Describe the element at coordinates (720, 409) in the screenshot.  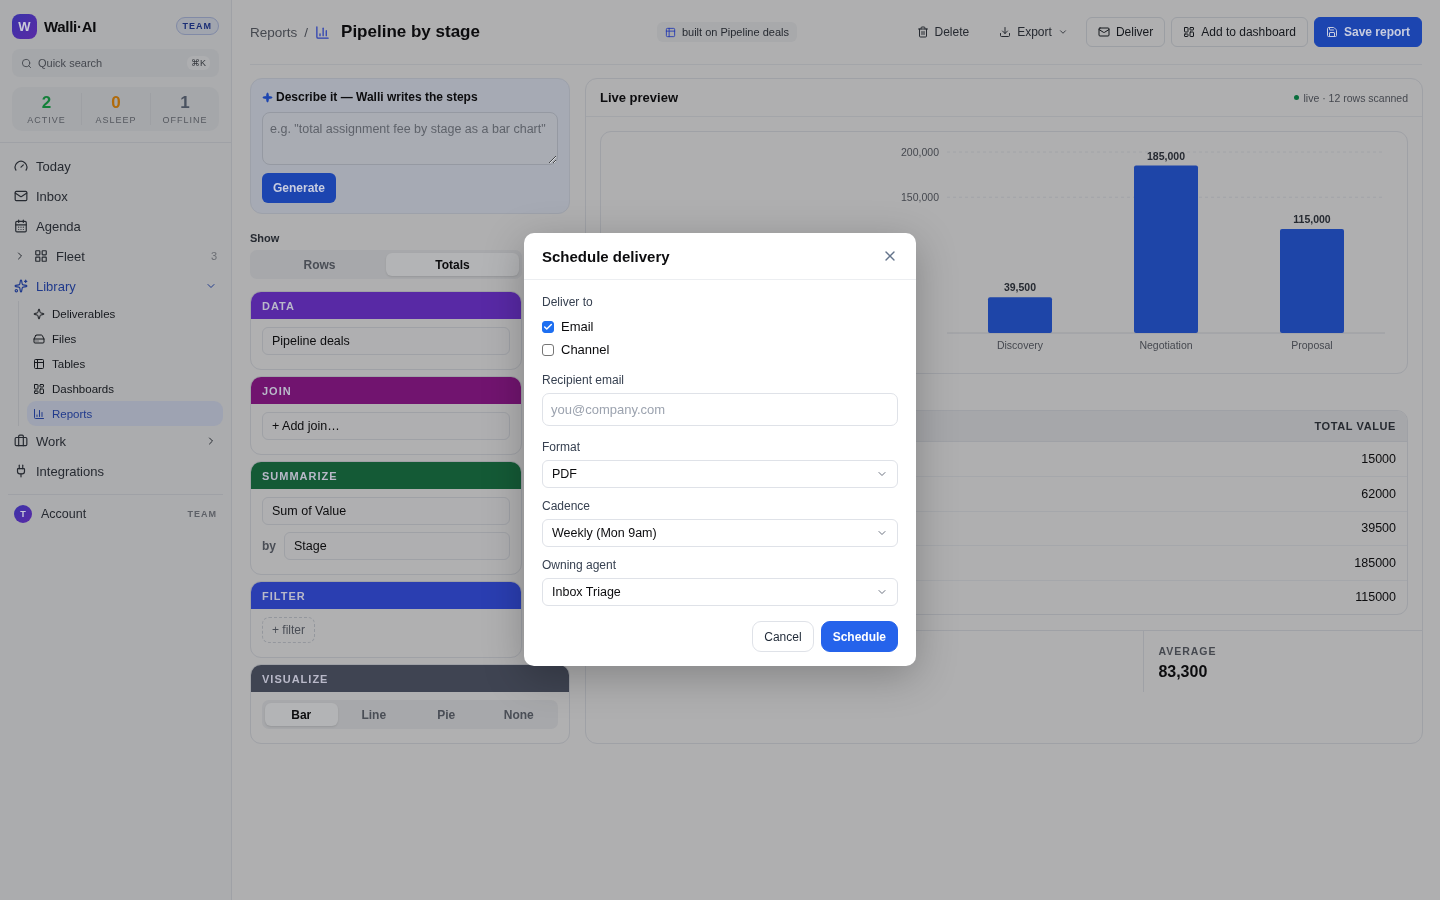
I see `email-field: you@company.com` at that location.